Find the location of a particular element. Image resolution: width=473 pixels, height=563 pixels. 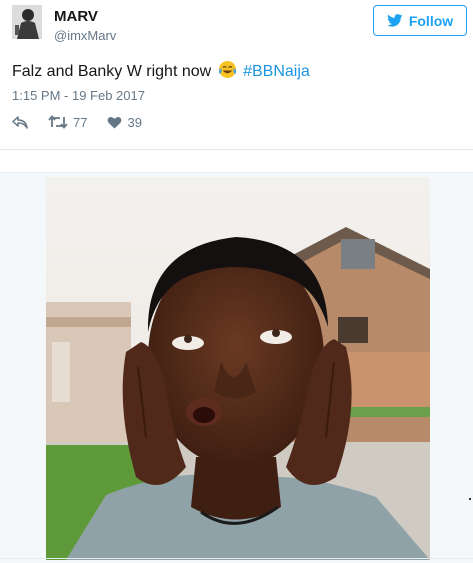

tweet-body: Falz and Banky W right now is located at coordinates (112, 71).